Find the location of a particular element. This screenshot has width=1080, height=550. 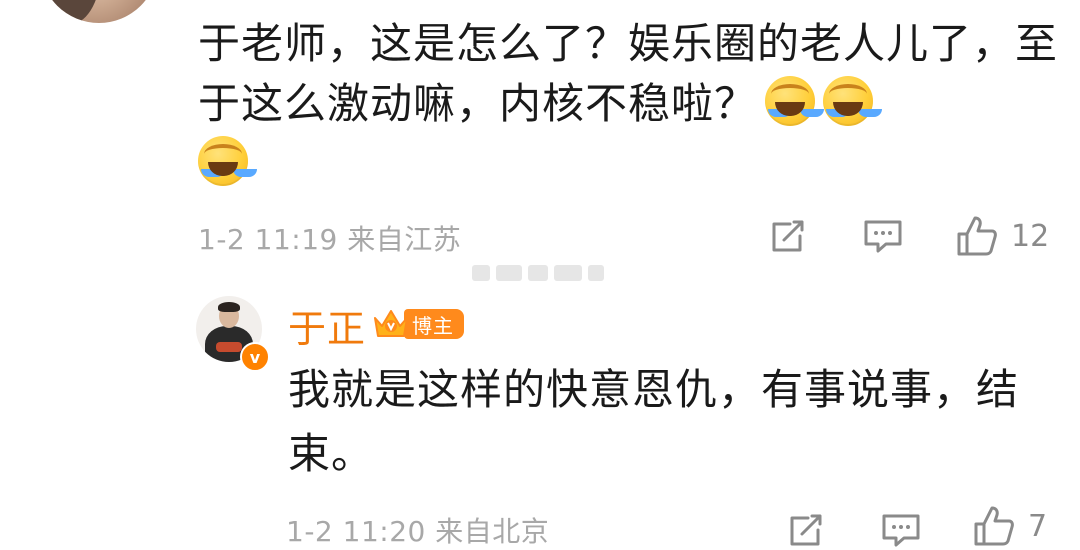

verified-badge-icon: v is located at coordinates (255, 357).